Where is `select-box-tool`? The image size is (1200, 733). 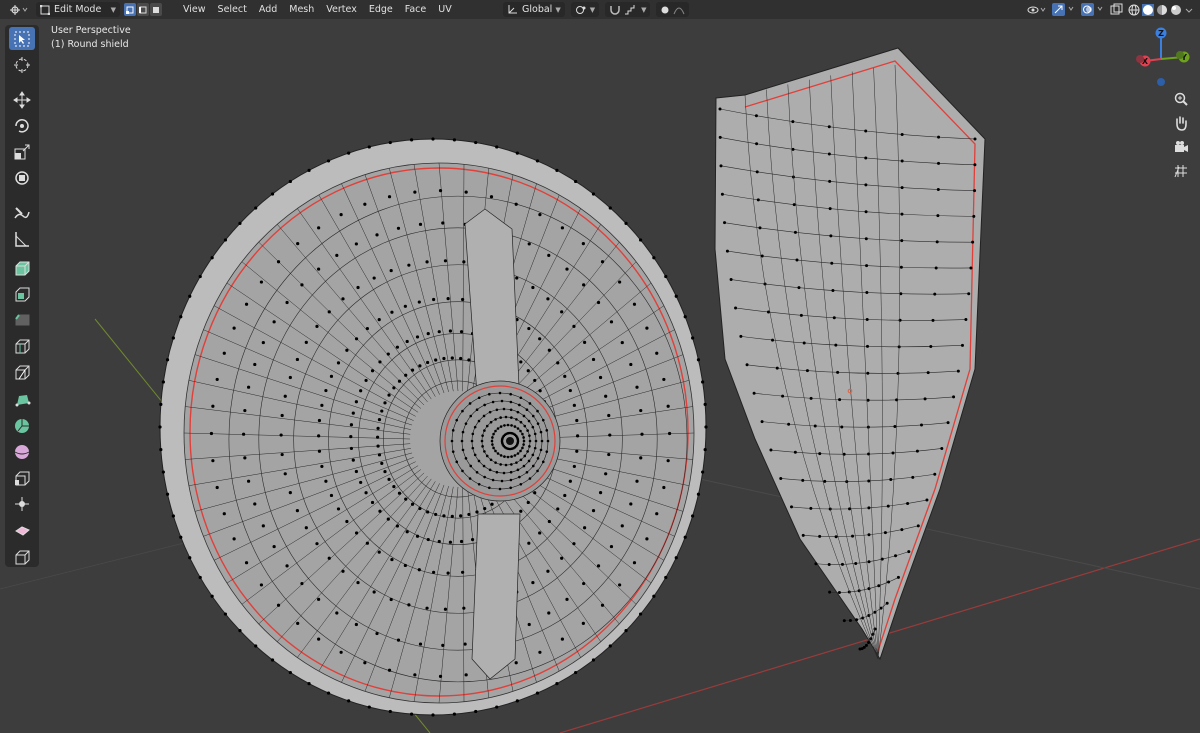 select-box-tool is located at coordinates (22, 38).